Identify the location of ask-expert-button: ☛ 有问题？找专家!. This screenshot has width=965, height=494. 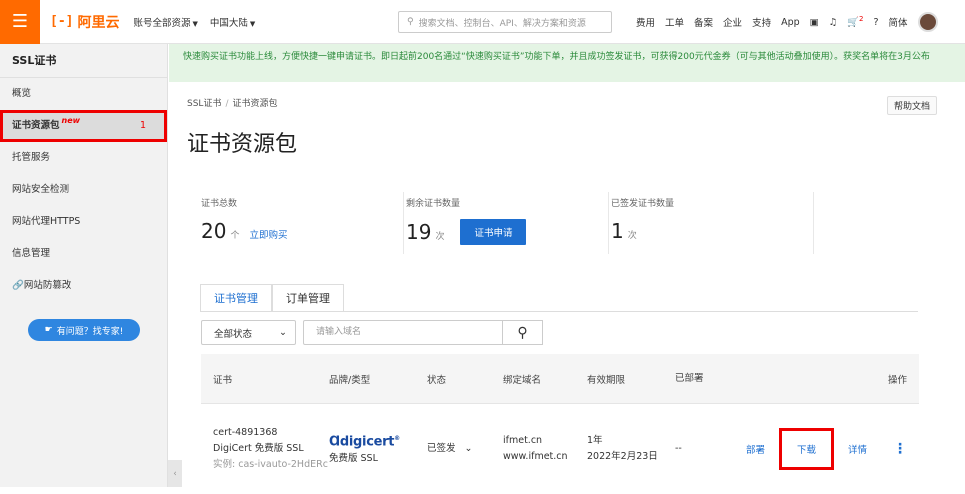
(84, 330).